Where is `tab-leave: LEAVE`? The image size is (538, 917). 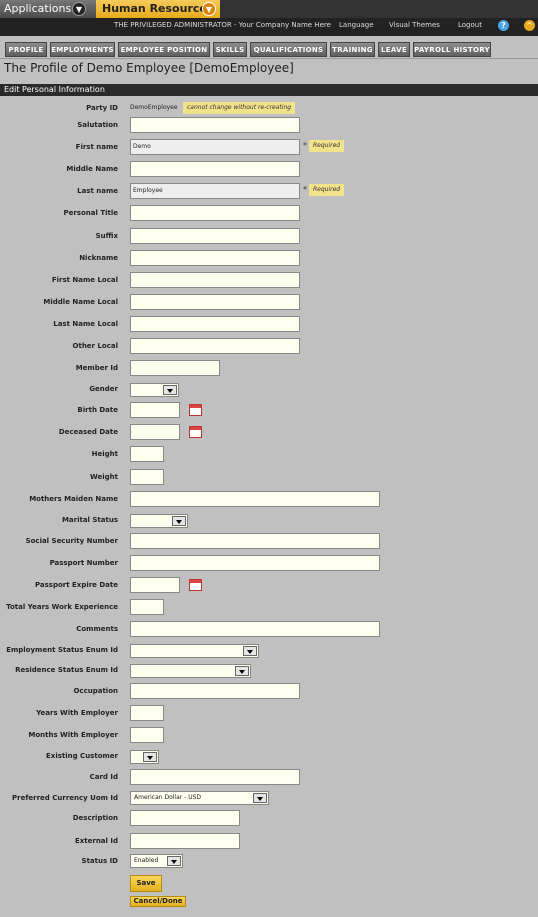
tab-leave: LEAVE is located at coordinates (394, 49).